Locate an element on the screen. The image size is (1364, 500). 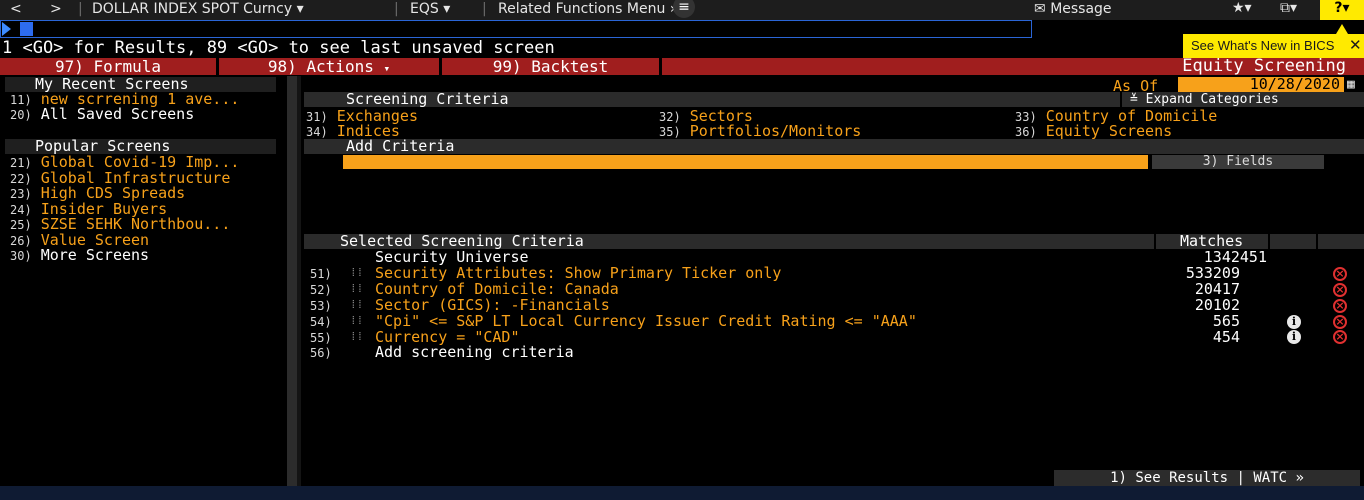
function-selector: EQS ▾ is located at coordinates (430, 9).